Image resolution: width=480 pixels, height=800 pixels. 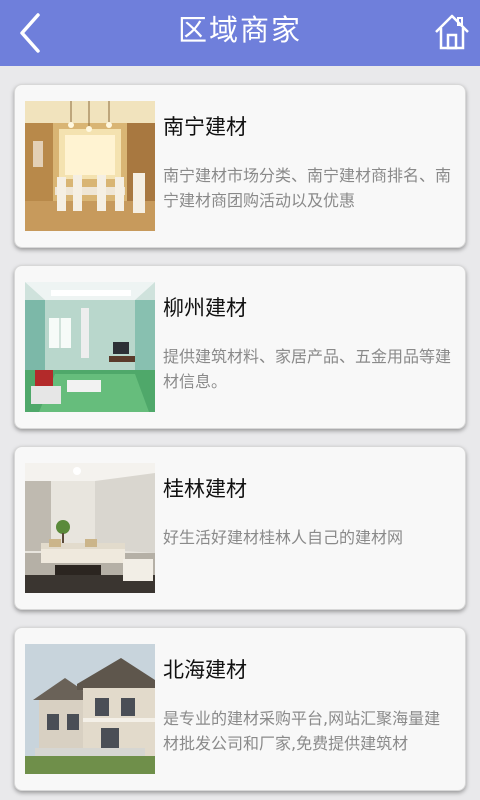 I want to click on merchant-description: 提供建筑材料、家居产品、五金用品等建材信息。, so click(x=307, y=369).